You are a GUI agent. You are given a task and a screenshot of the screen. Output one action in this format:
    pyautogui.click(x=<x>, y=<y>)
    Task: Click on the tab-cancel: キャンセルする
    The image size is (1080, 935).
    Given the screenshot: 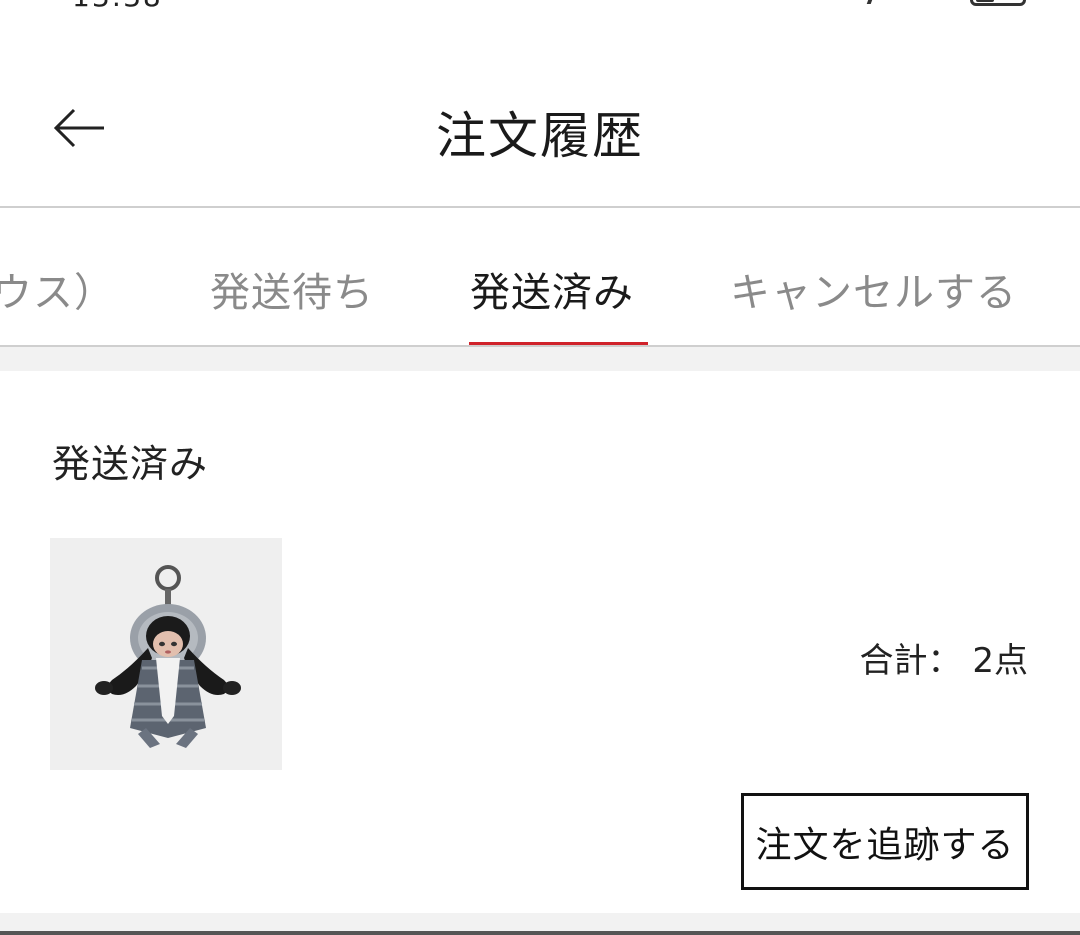 What is the action you would take?
    pyautogui.click(x=873, y=289)
    